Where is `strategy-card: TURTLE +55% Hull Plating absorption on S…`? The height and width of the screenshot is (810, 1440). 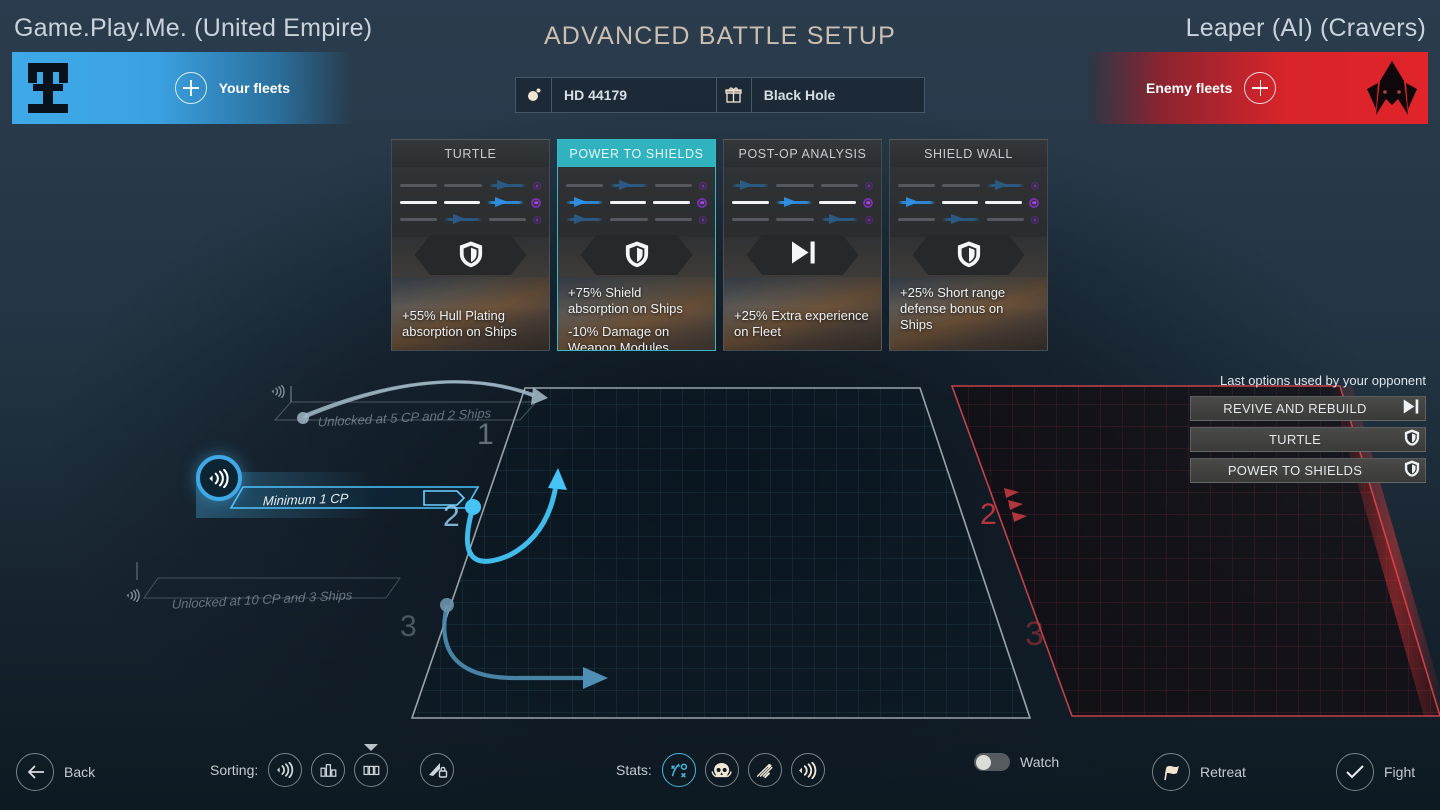
strategy-card: TURTLE +55% Hull Plating absorption on S… is located at coordinates (470, 245).